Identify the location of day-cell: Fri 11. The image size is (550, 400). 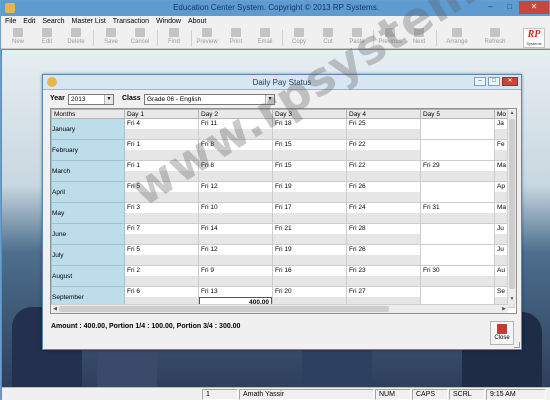
(235, 129).